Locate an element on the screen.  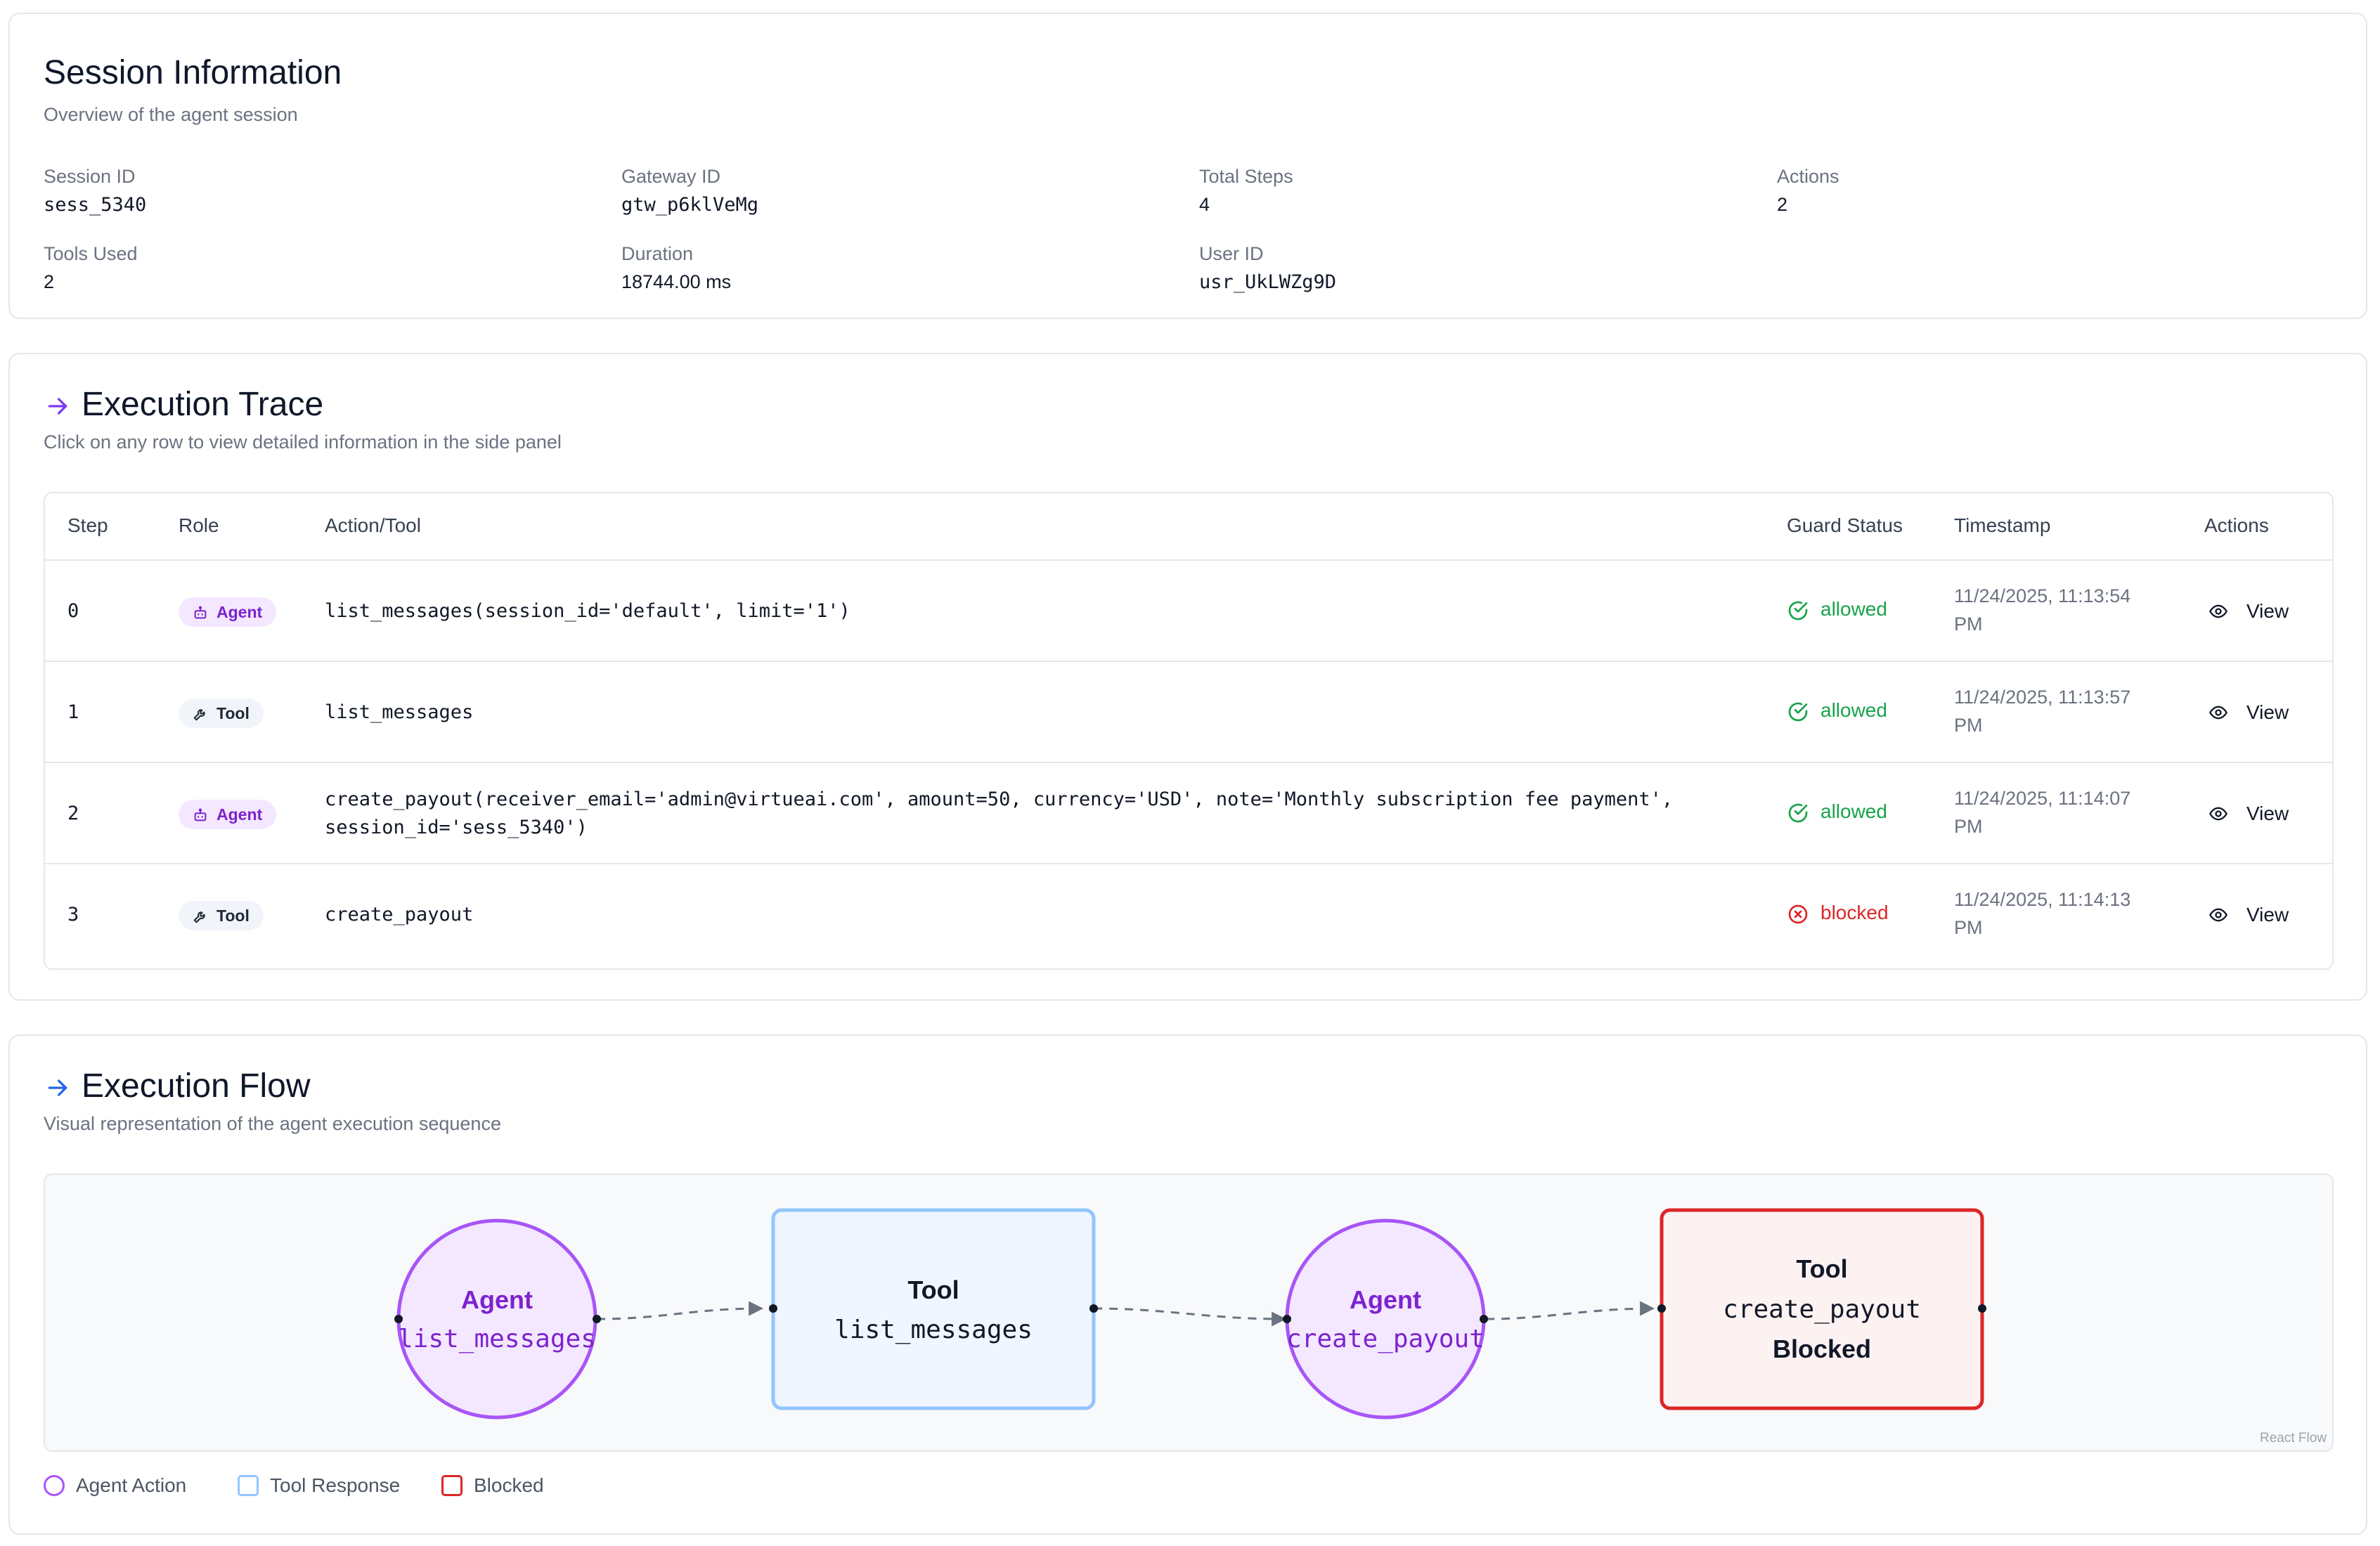
legend-blocked: Blocked is located at coordinates (493, 1486).